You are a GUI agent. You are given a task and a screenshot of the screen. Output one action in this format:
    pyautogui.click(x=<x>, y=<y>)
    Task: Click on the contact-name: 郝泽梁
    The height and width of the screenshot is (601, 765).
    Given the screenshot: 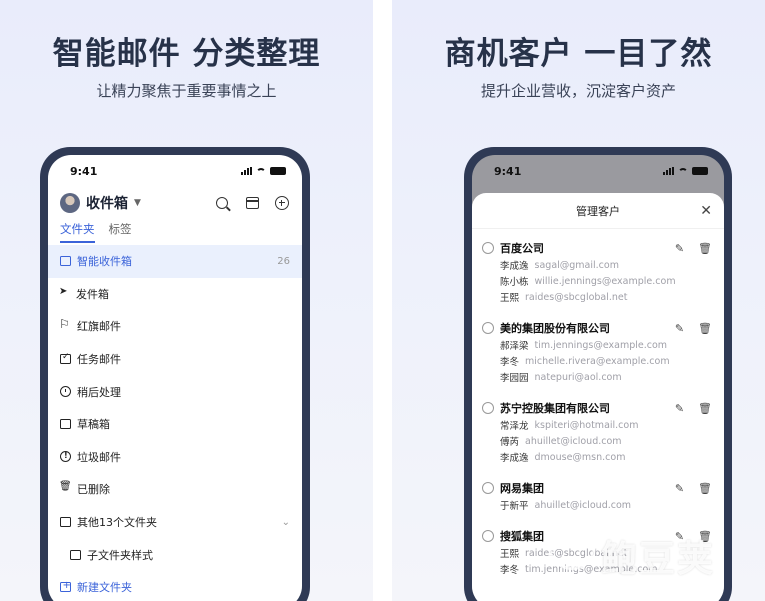 What is the action you would take?
    pyautogui.click(x=514, y=346)
    